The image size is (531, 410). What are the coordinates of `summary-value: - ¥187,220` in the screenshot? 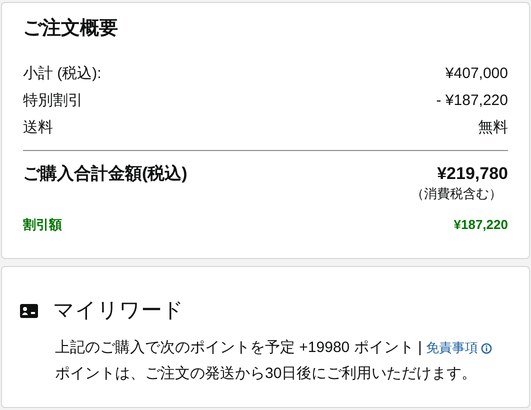 It's located at (472, 101).